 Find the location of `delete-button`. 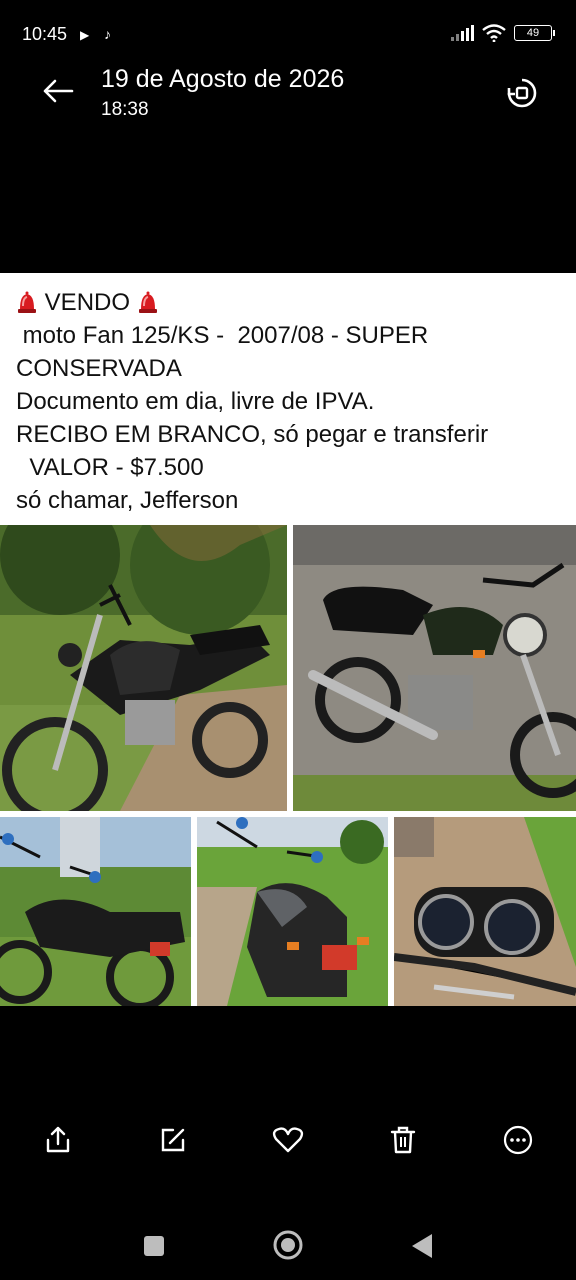

delete-button is located at coordinates (403, 1140).